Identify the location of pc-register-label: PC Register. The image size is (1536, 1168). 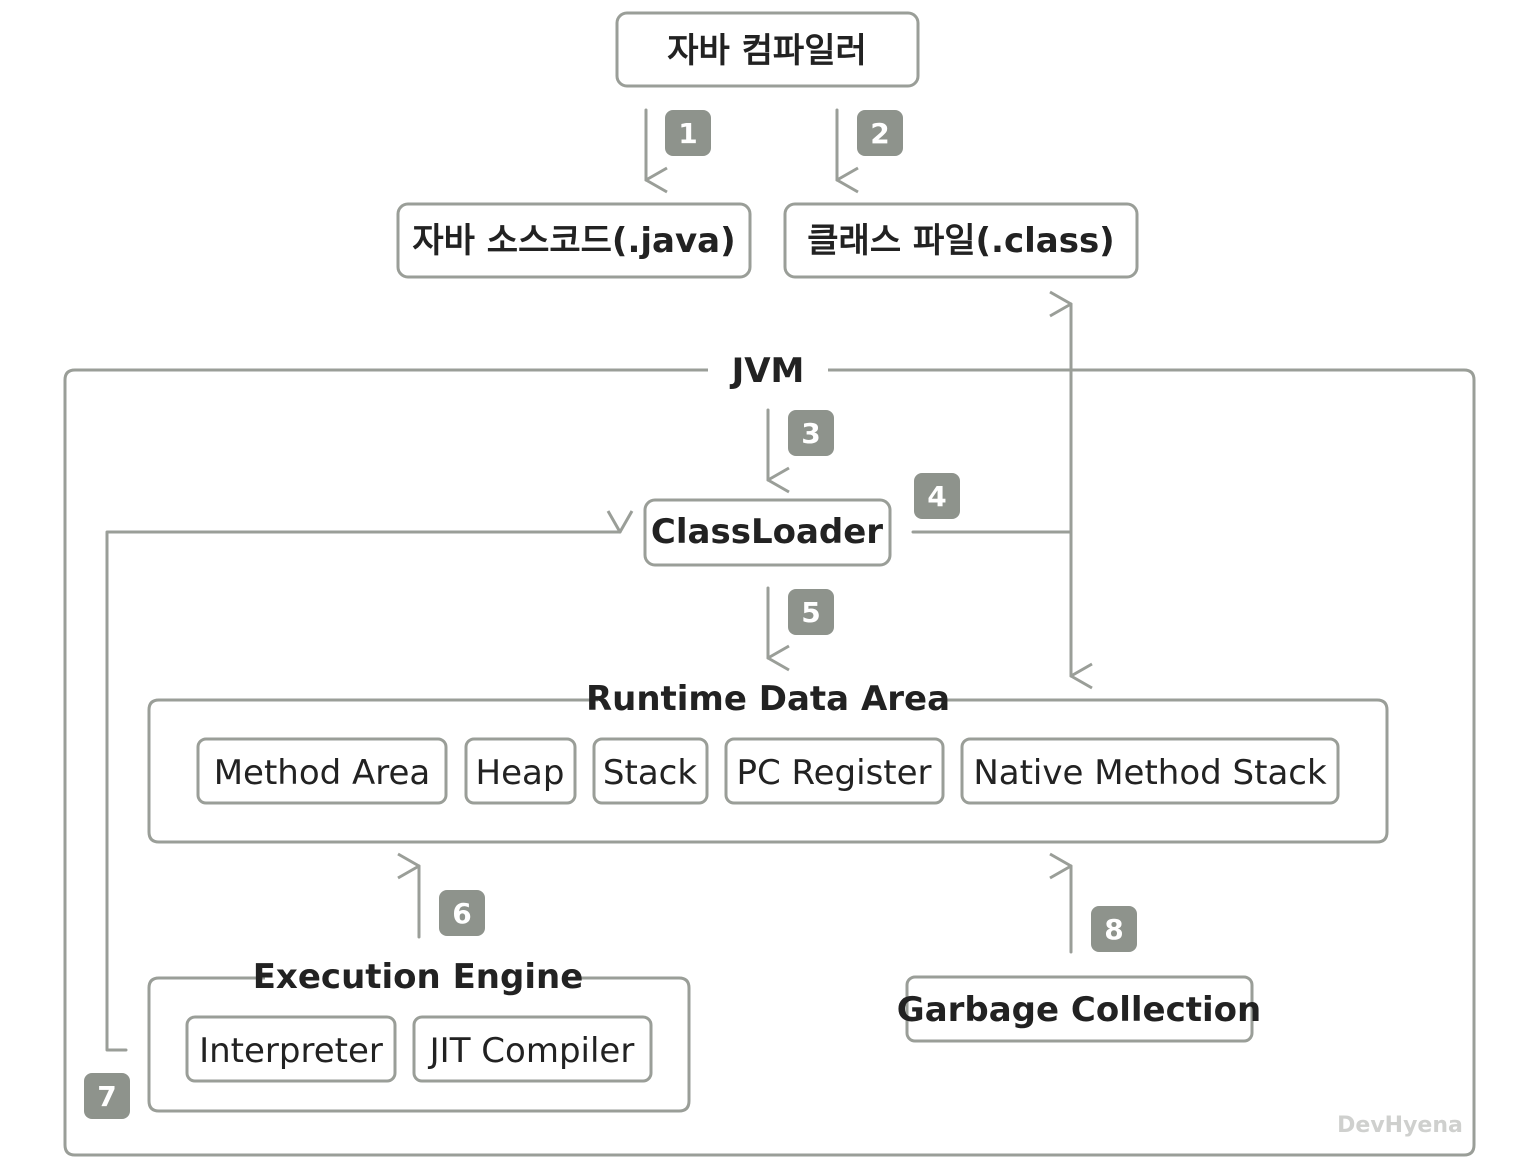
(833, 773).